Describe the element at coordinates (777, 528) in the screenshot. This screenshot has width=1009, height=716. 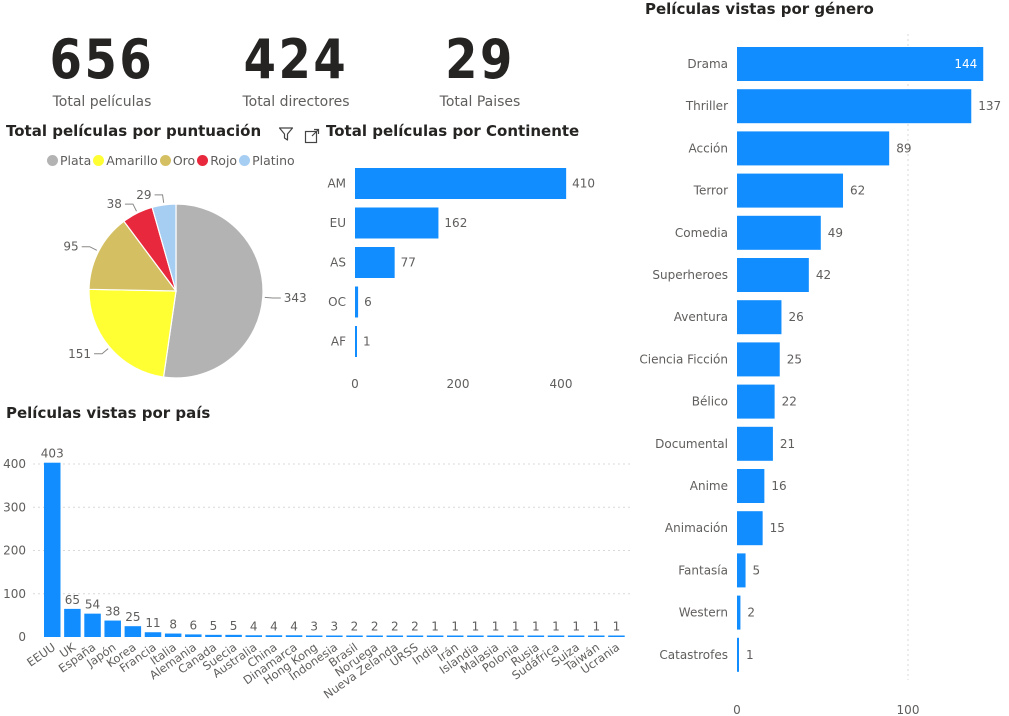
I see `bar-data-label: 15` at that location.